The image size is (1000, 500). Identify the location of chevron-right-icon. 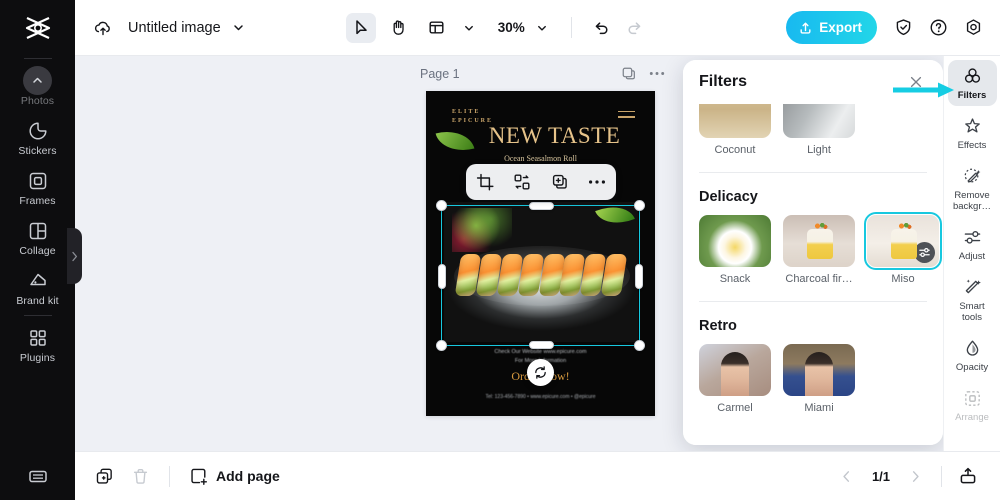
(915, 476).